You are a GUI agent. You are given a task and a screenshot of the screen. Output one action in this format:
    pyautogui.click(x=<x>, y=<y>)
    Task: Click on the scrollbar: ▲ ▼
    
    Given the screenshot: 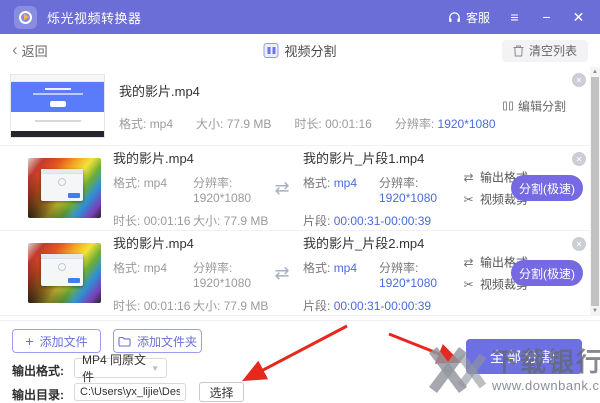 What is the action you would take?
    pyautogui.click(x=595, y=191)
    